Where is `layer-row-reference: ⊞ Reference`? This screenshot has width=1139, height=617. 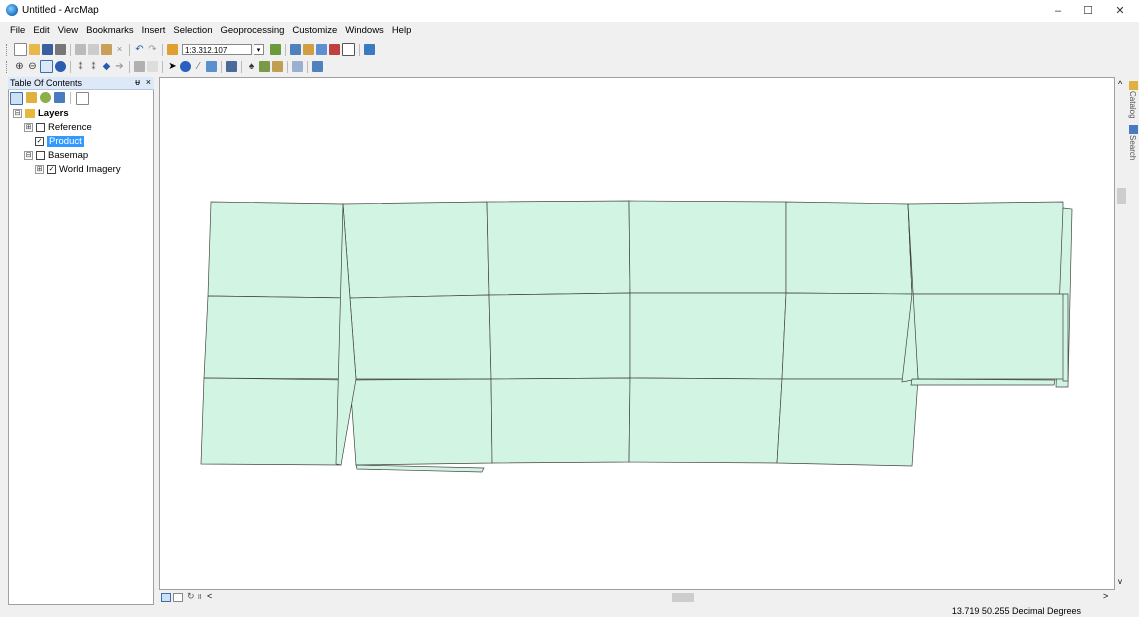 layer-row-reference: ⊞ Reference is located at coordinates (82, 127).